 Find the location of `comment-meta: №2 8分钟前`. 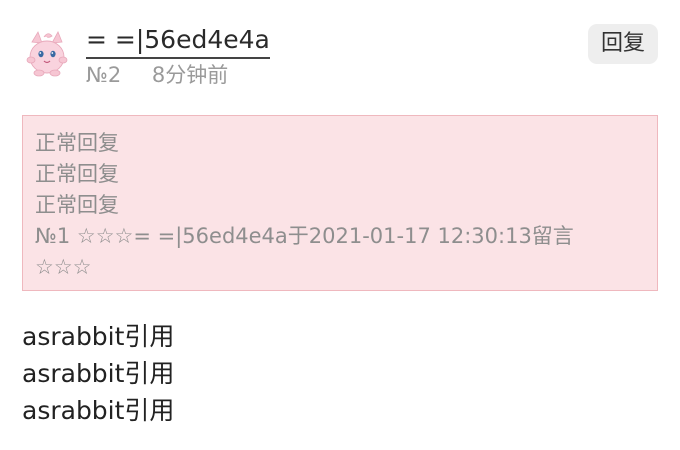

comment-meta: №2 8分钟前 is located at coordinates (178, 75).